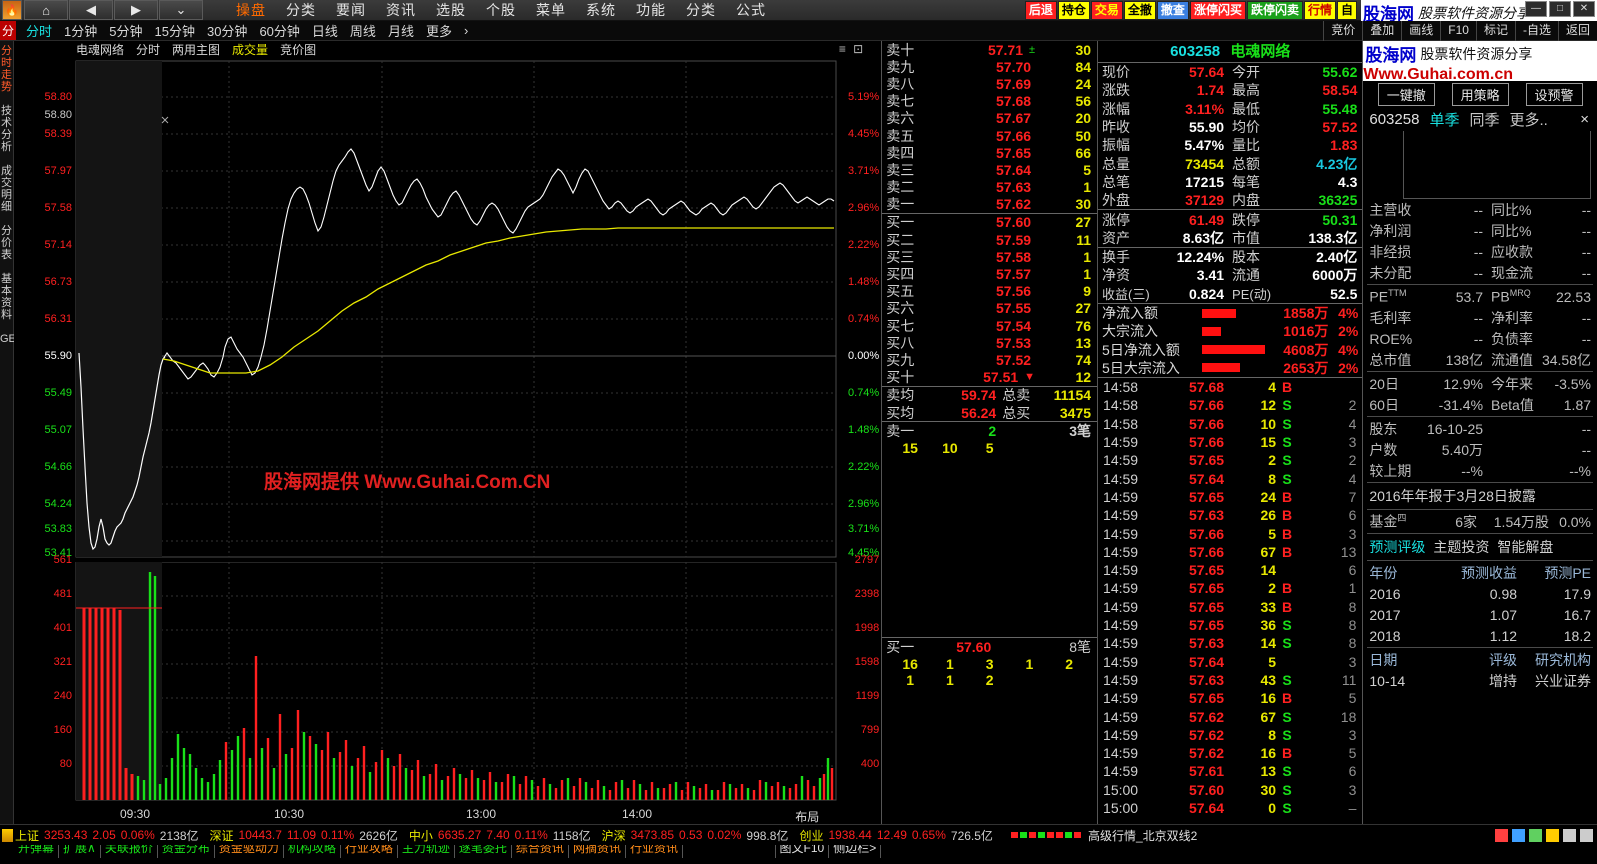 This screenshot has height=864, width=1597. Describe the element at coordinates (109, 835) in the screenshot. I see `index-sh: 上证 3253.43 2.05 0.06% 2138亿` at that location.